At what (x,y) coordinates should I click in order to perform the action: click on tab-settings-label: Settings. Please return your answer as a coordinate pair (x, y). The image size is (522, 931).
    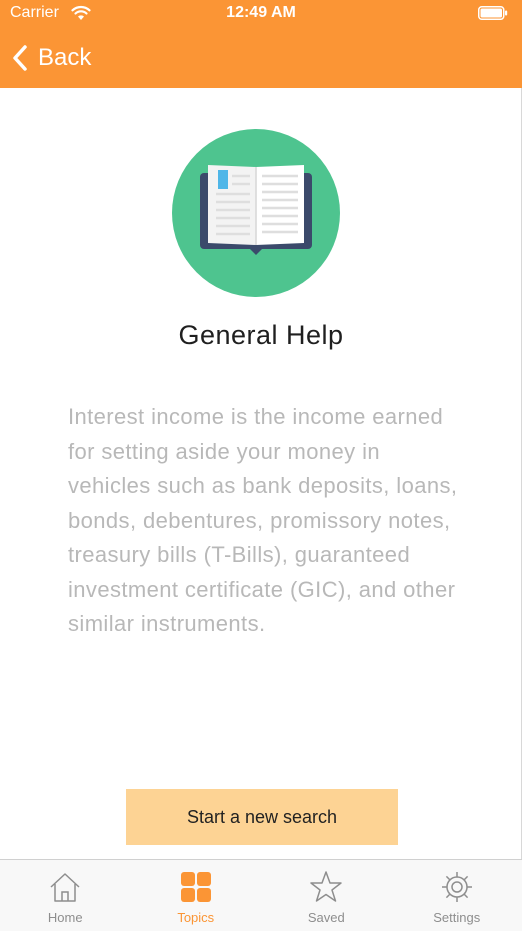
    Looking at the image, I should click on (456, 917).